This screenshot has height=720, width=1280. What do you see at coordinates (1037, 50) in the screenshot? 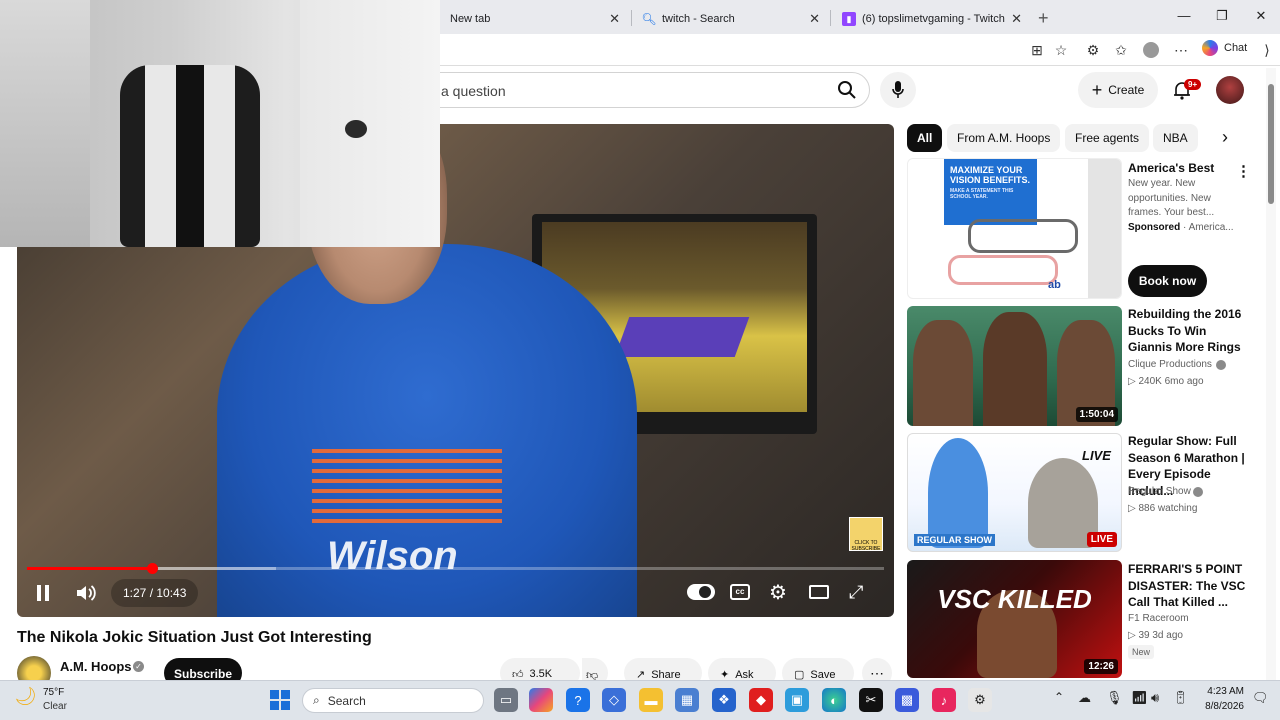
I see `apps-icon: ⊞` at bounding box center [1037, 50].